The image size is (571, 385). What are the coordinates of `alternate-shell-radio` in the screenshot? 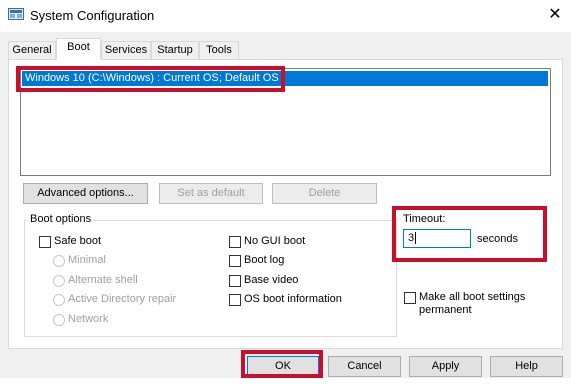 It's located at (59, 281).